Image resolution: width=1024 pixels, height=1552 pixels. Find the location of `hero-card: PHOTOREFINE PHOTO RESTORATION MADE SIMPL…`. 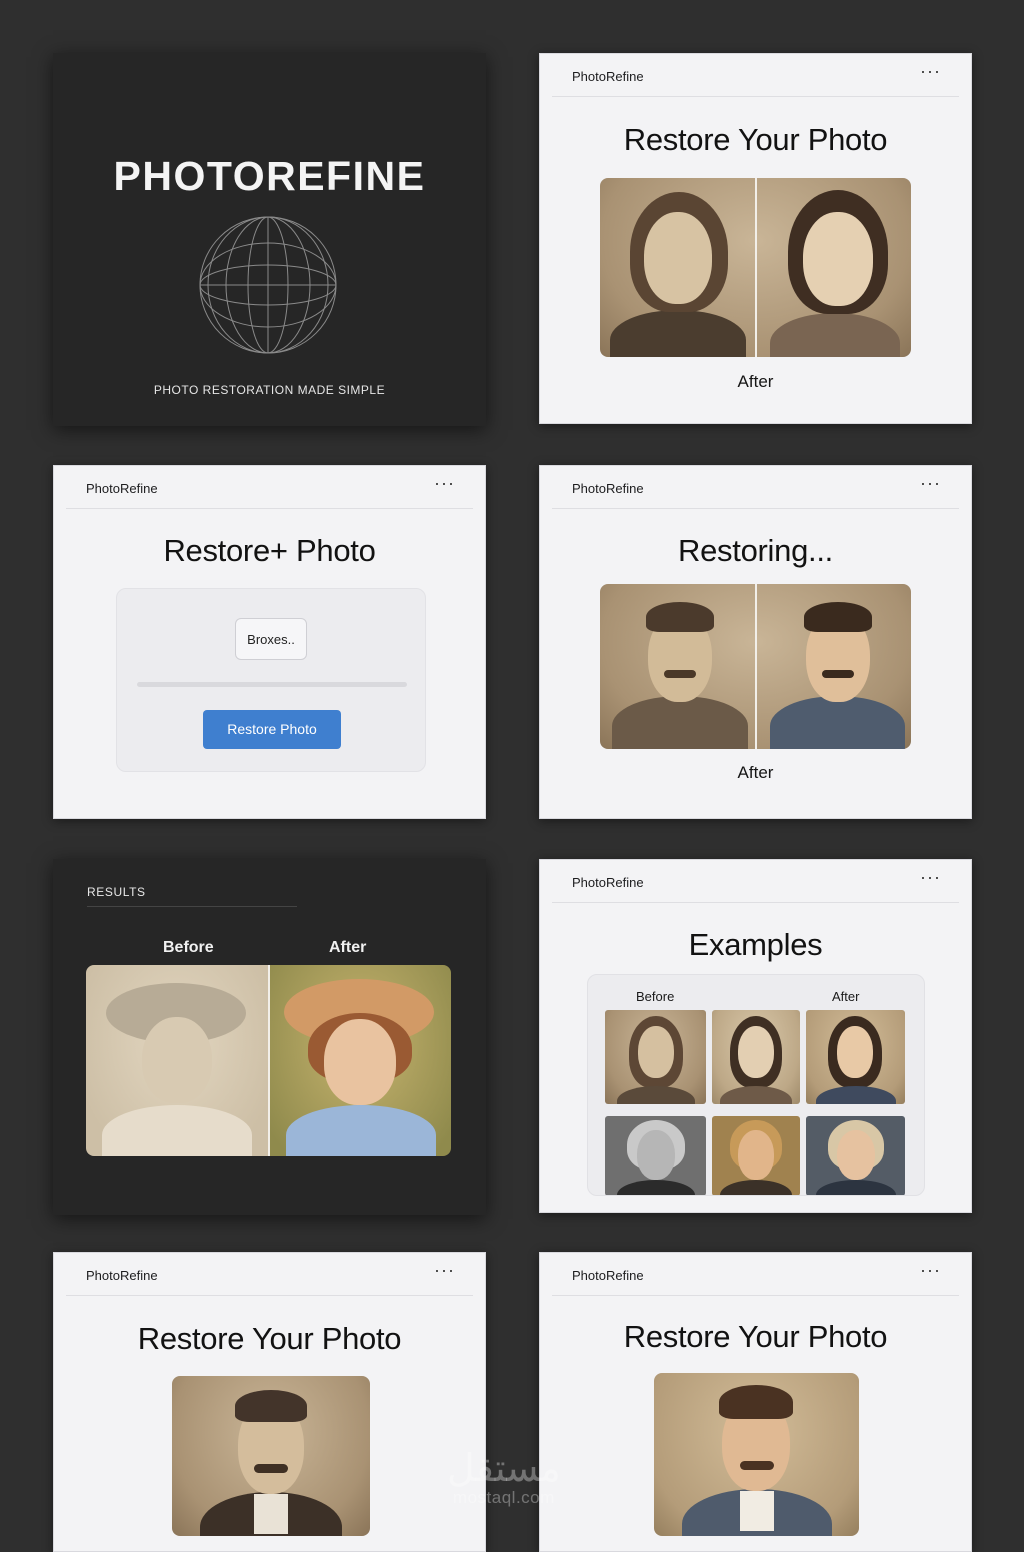

hero-card: PHOTOREFINE PHOTO RESTORATION MADE SIMPL… is located at coordinates (269, 239).